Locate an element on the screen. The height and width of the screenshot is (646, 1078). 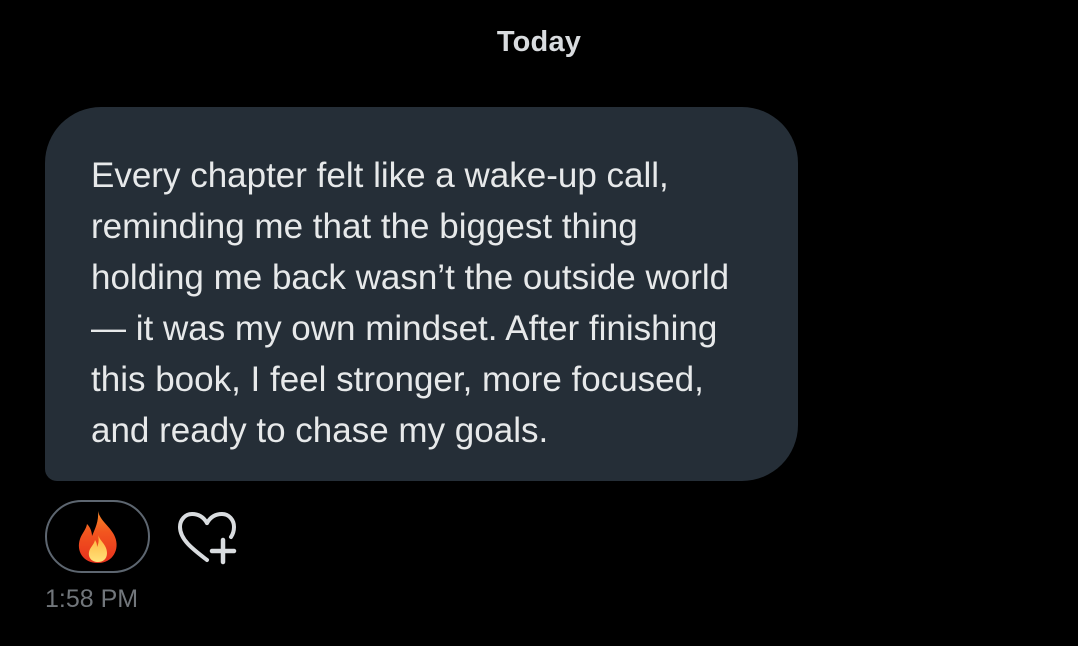
heart-plus-icon is located at coordinates (207, 538).